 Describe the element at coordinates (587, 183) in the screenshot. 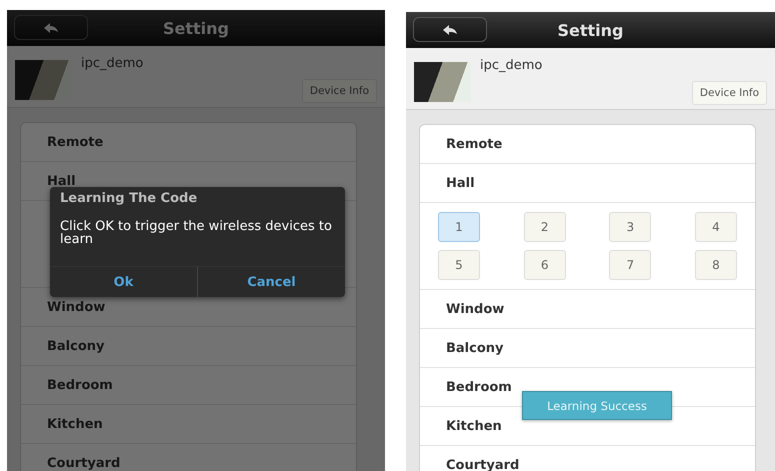

I see `room-item: Hall` at that location.